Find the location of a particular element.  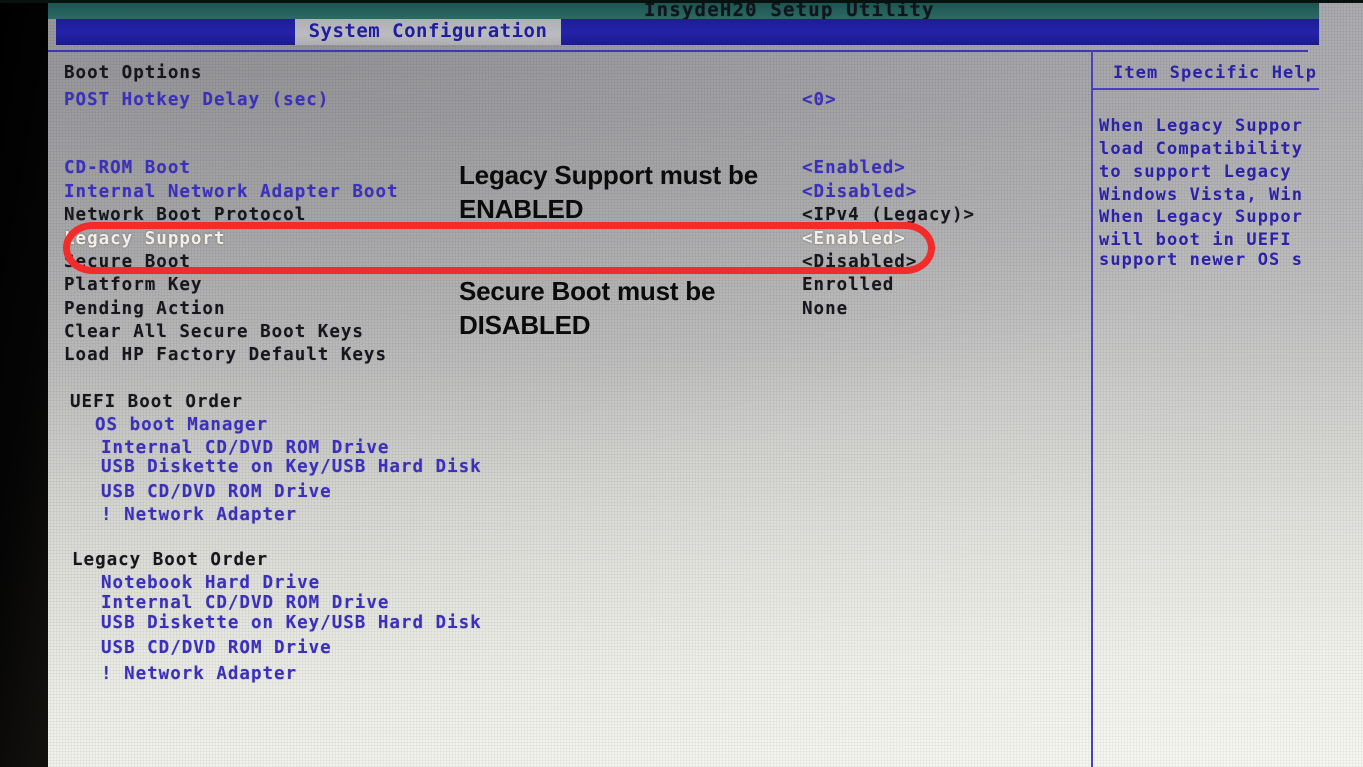

legacy-boot-item-1: Internal CD/DVD ROM Drive is located at coordinates (245, 603).